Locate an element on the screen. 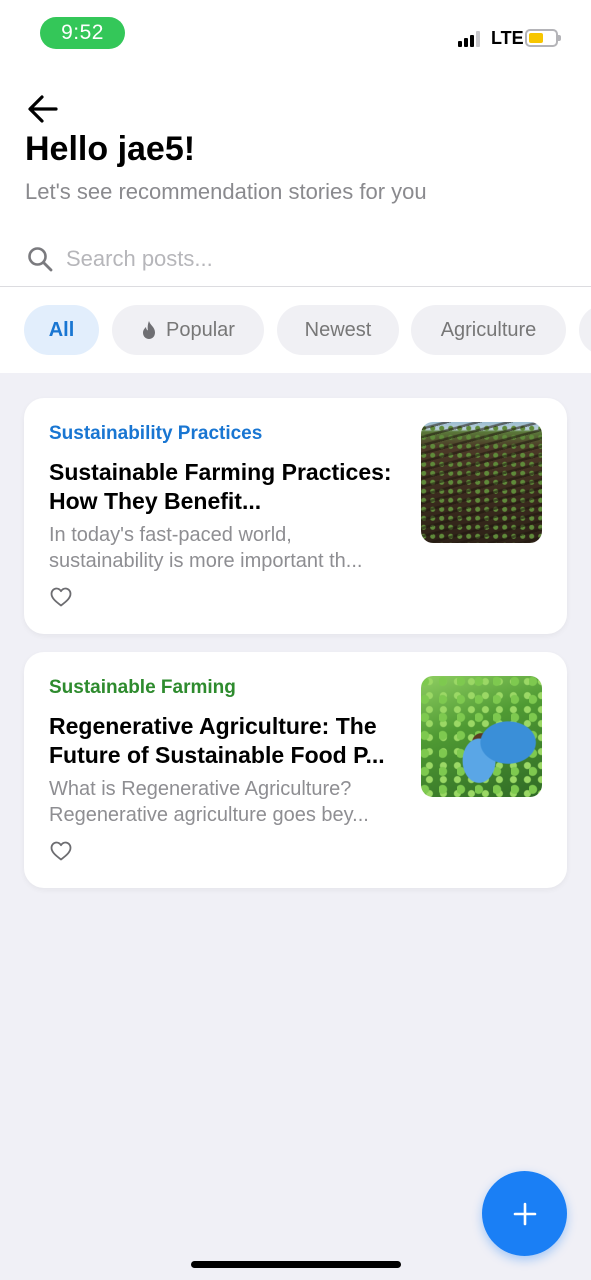 The width and height of the screenshot is (591, 1280). filter-chip-popular: Popular is located at coordinates (188, 330).